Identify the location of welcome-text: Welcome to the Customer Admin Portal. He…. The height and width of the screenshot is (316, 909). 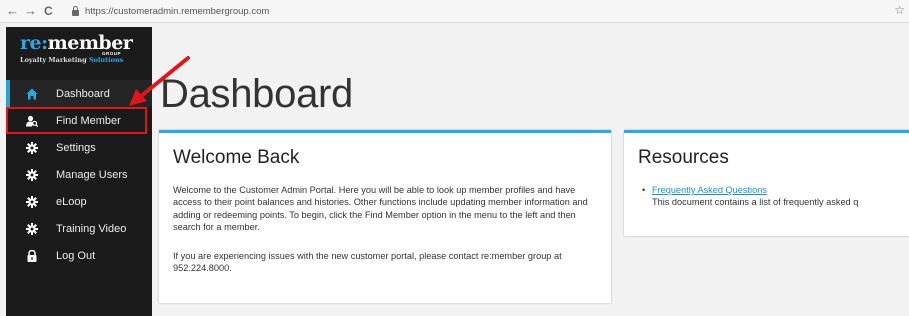
(380, 209).